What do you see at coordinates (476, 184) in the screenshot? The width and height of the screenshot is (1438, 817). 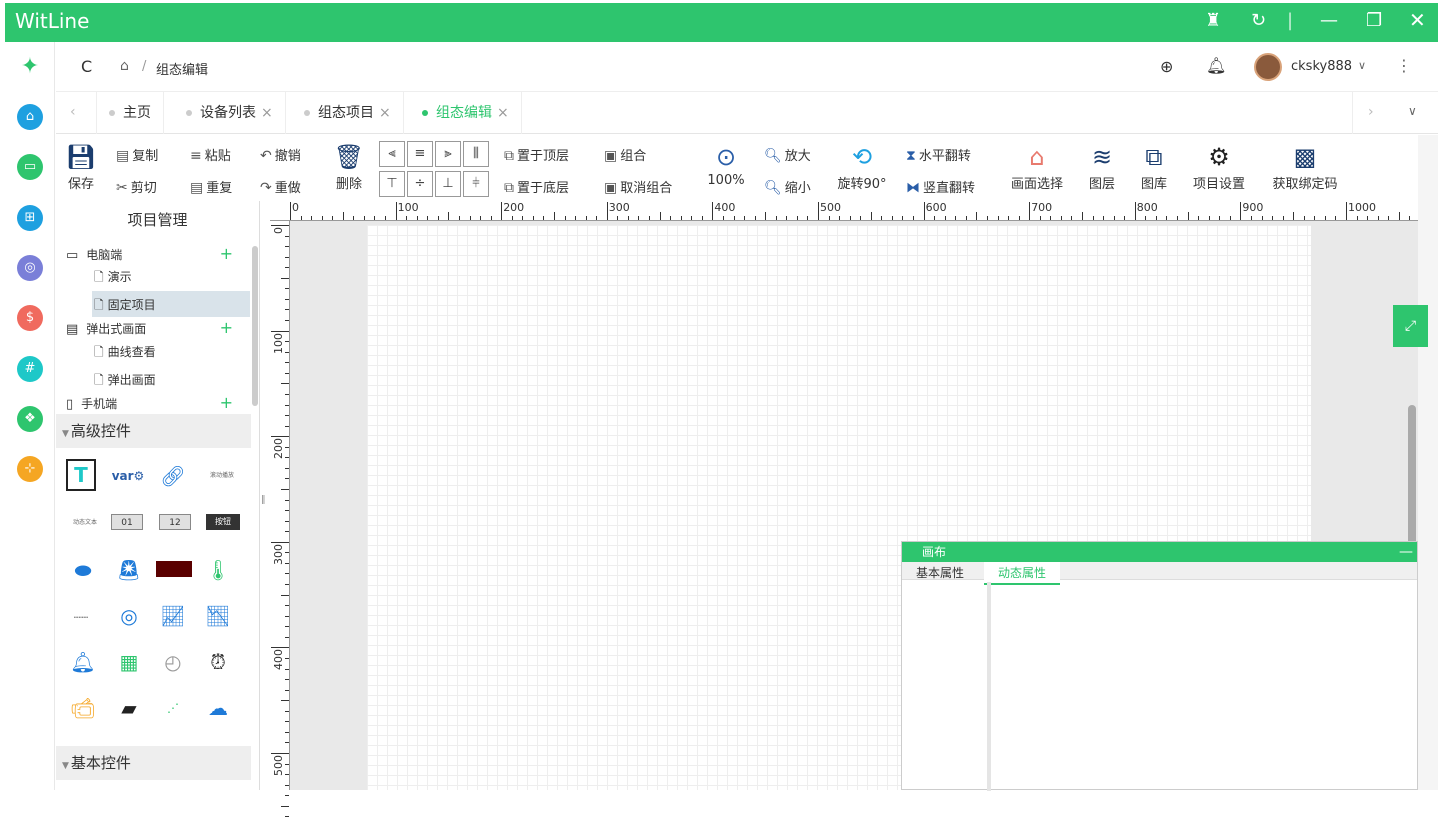 I see `distribute-v-icon: ⫩` at bounding box center [476, 184].